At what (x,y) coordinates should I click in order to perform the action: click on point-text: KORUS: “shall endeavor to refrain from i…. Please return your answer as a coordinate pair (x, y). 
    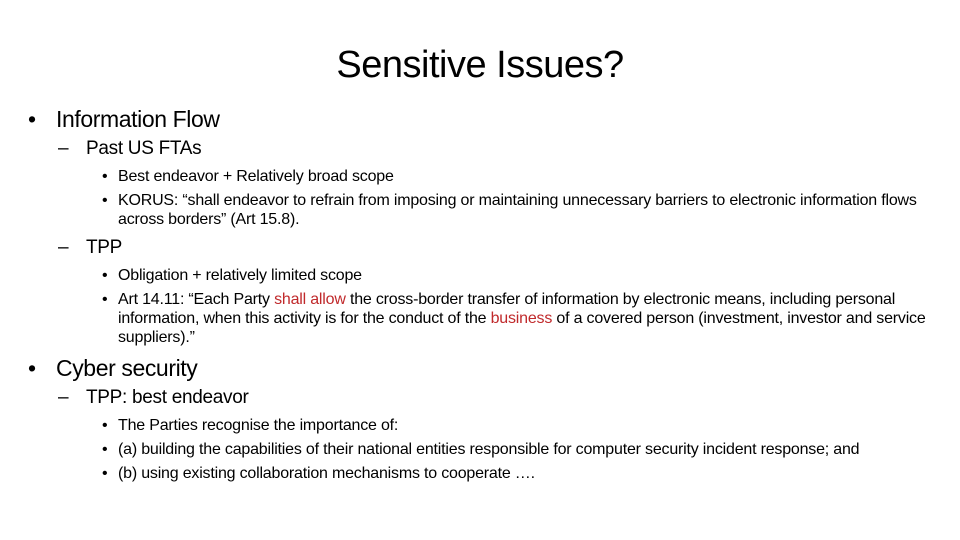
    Looking at the image, I should click on (517, 210).